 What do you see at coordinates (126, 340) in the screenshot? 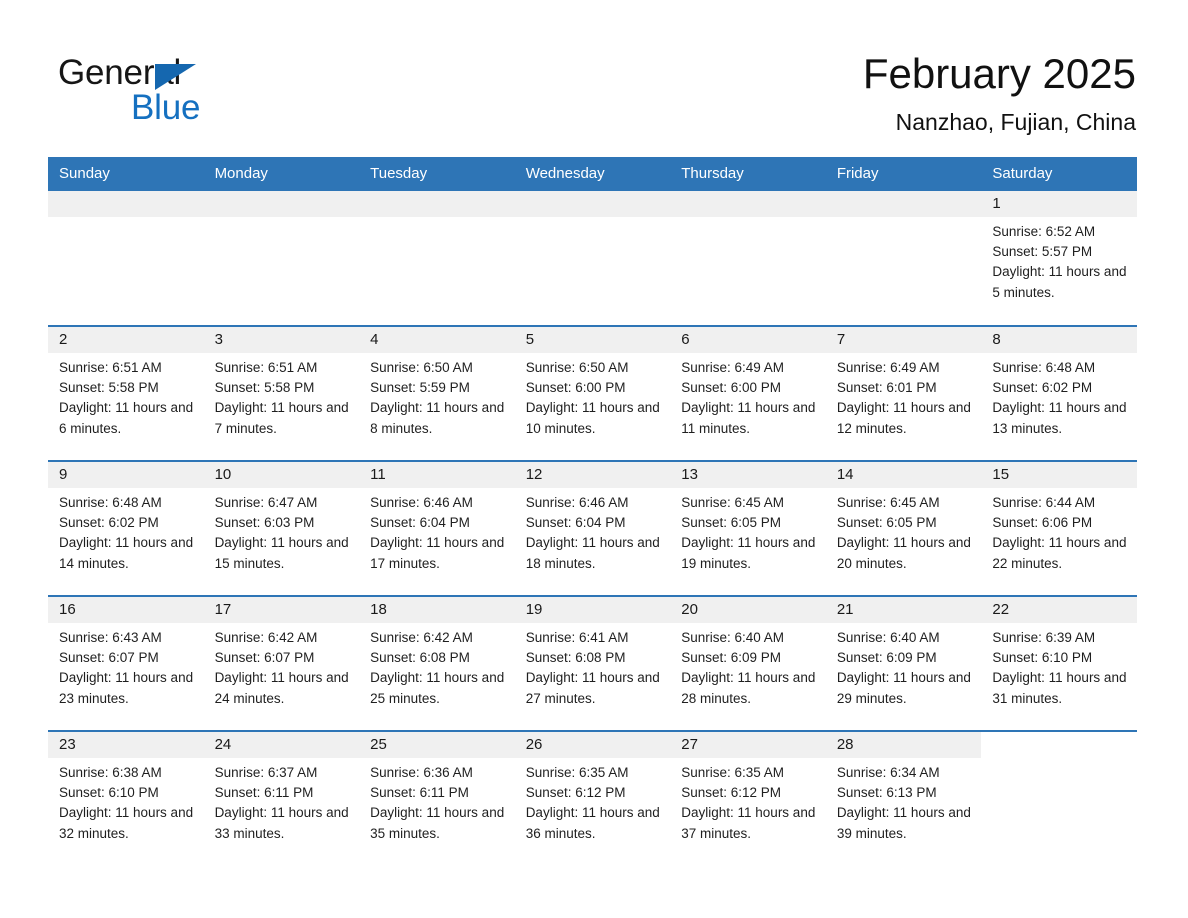
I see `day-number: 2` at bounding box center [126, 340].